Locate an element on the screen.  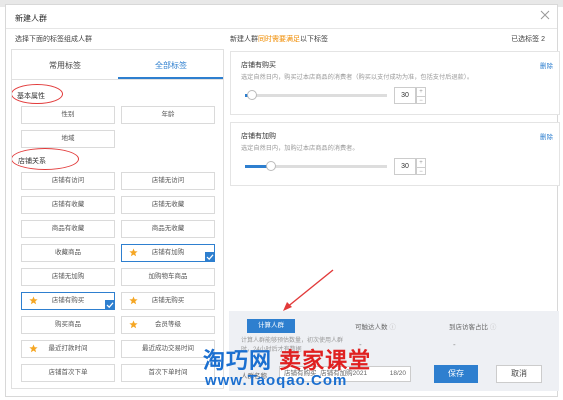
tag-shop-purchased: 店铺有购买 is located at coordinates (68, 301).